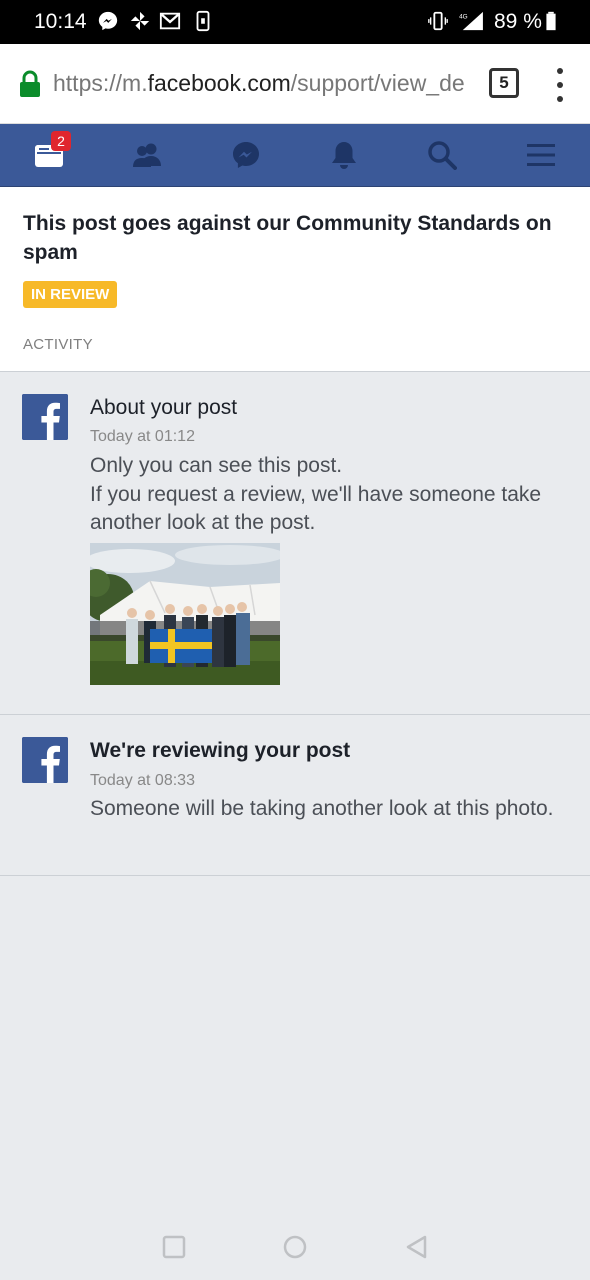 The height and width of the screenshot is (1280, 590). Describe the element at coordinates (170, 21) in the screenshot. I see `gmail-status-icon` at that location.